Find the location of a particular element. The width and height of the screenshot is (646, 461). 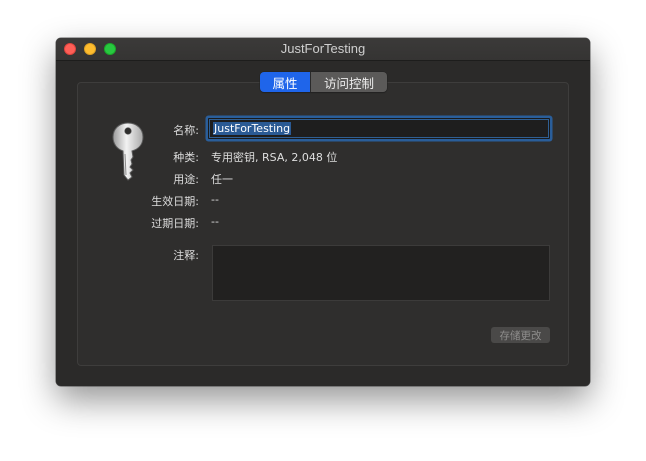

name-field-value: JustForTesting is located at coordinates (252, 128).